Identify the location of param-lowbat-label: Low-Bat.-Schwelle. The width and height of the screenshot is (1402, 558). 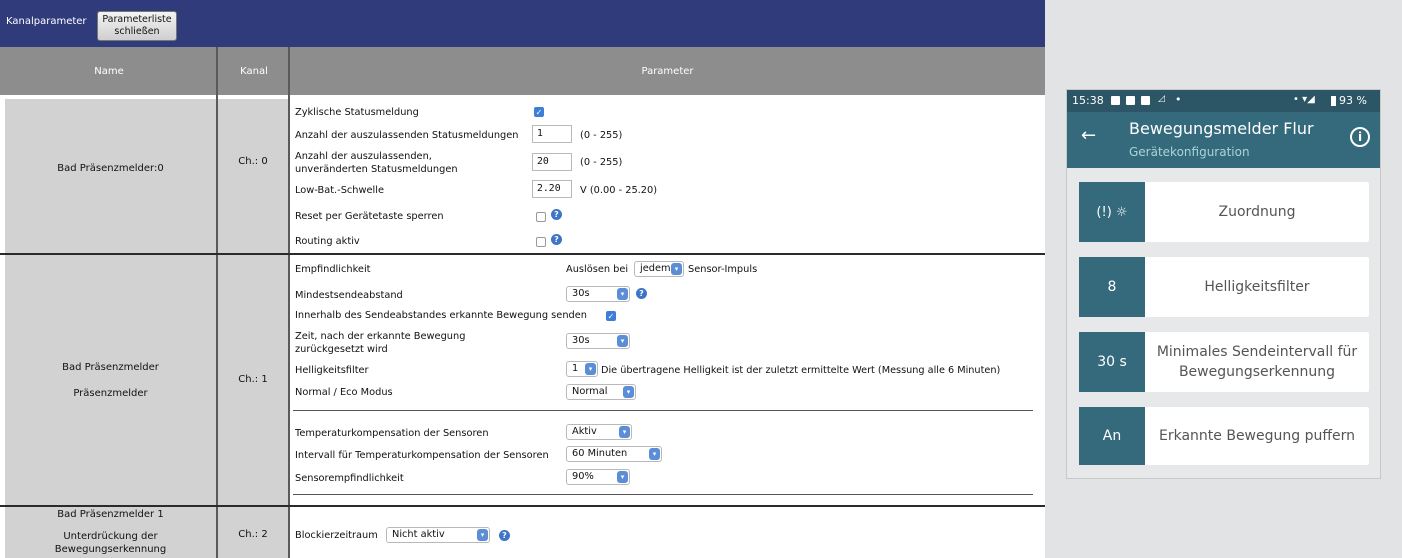
(340, 190).